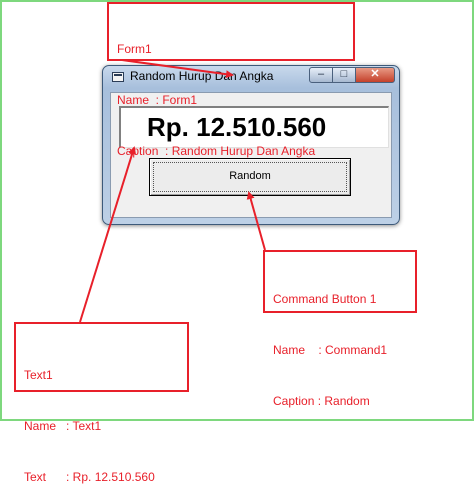 The width and height of the screenshot is (474, 503). What do you see at coordinates (256, 221) in the screenshot?
I see `command-arrow` at bounding box center [256, 221].